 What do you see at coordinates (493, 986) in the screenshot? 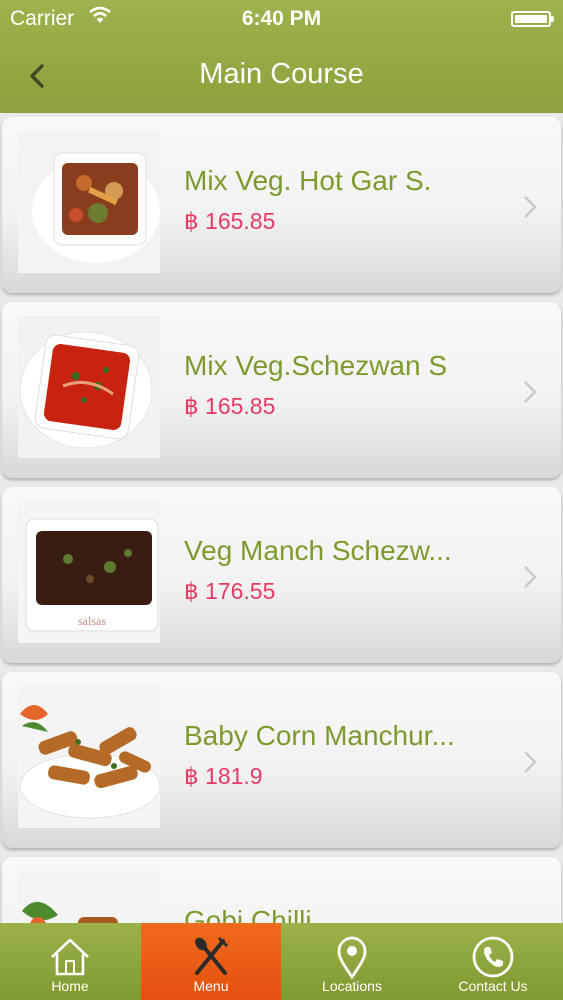
I see `tab-label: Contact Us` at bounding box center [493, 986].